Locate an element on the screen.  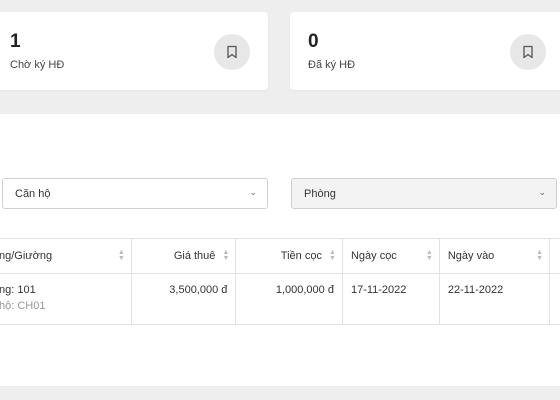
cell-deposit: 1,000,000 đ is located at coordinates (289, 299).